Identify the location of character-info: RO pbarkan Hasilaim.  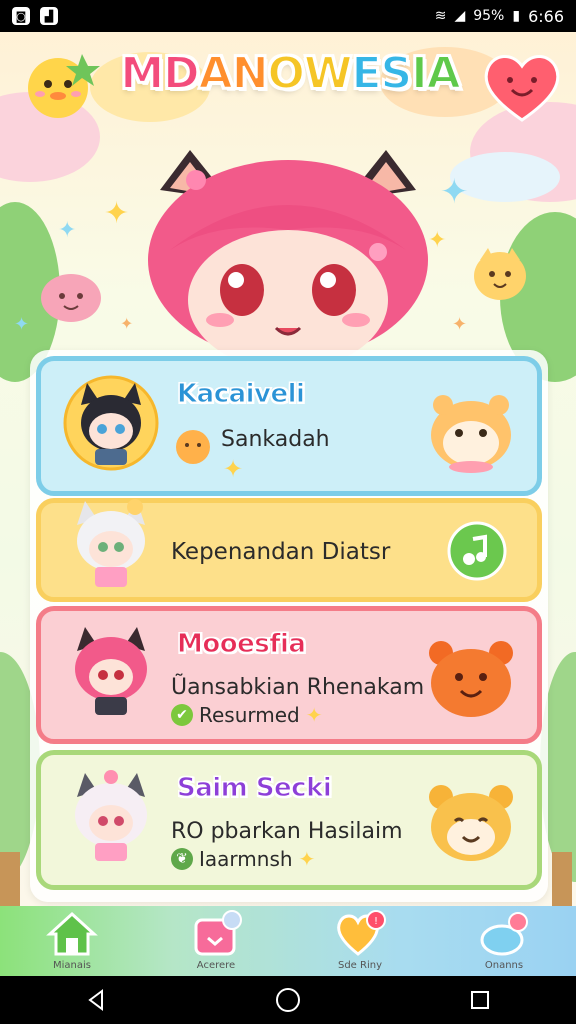
(287, 831).